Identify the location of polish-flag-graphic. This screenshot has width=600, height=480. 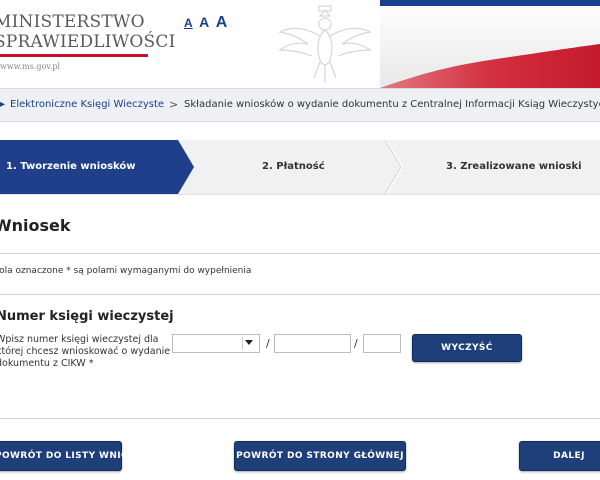
(490, 44).